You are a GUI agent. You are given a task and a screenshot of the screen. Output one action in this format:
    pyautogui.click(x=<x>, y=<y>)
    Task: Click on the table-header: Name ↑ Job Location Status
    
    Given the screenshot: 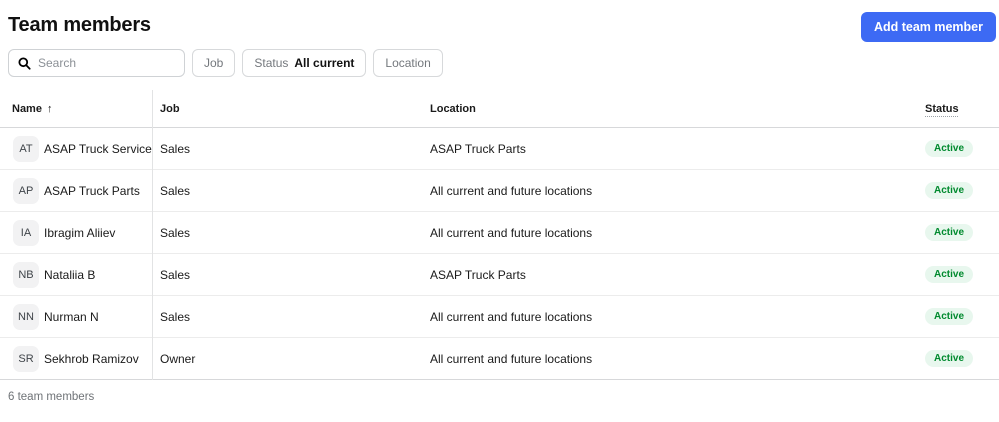 What is the action you would take?
    pyautogui.click(x=499, y=109)
    